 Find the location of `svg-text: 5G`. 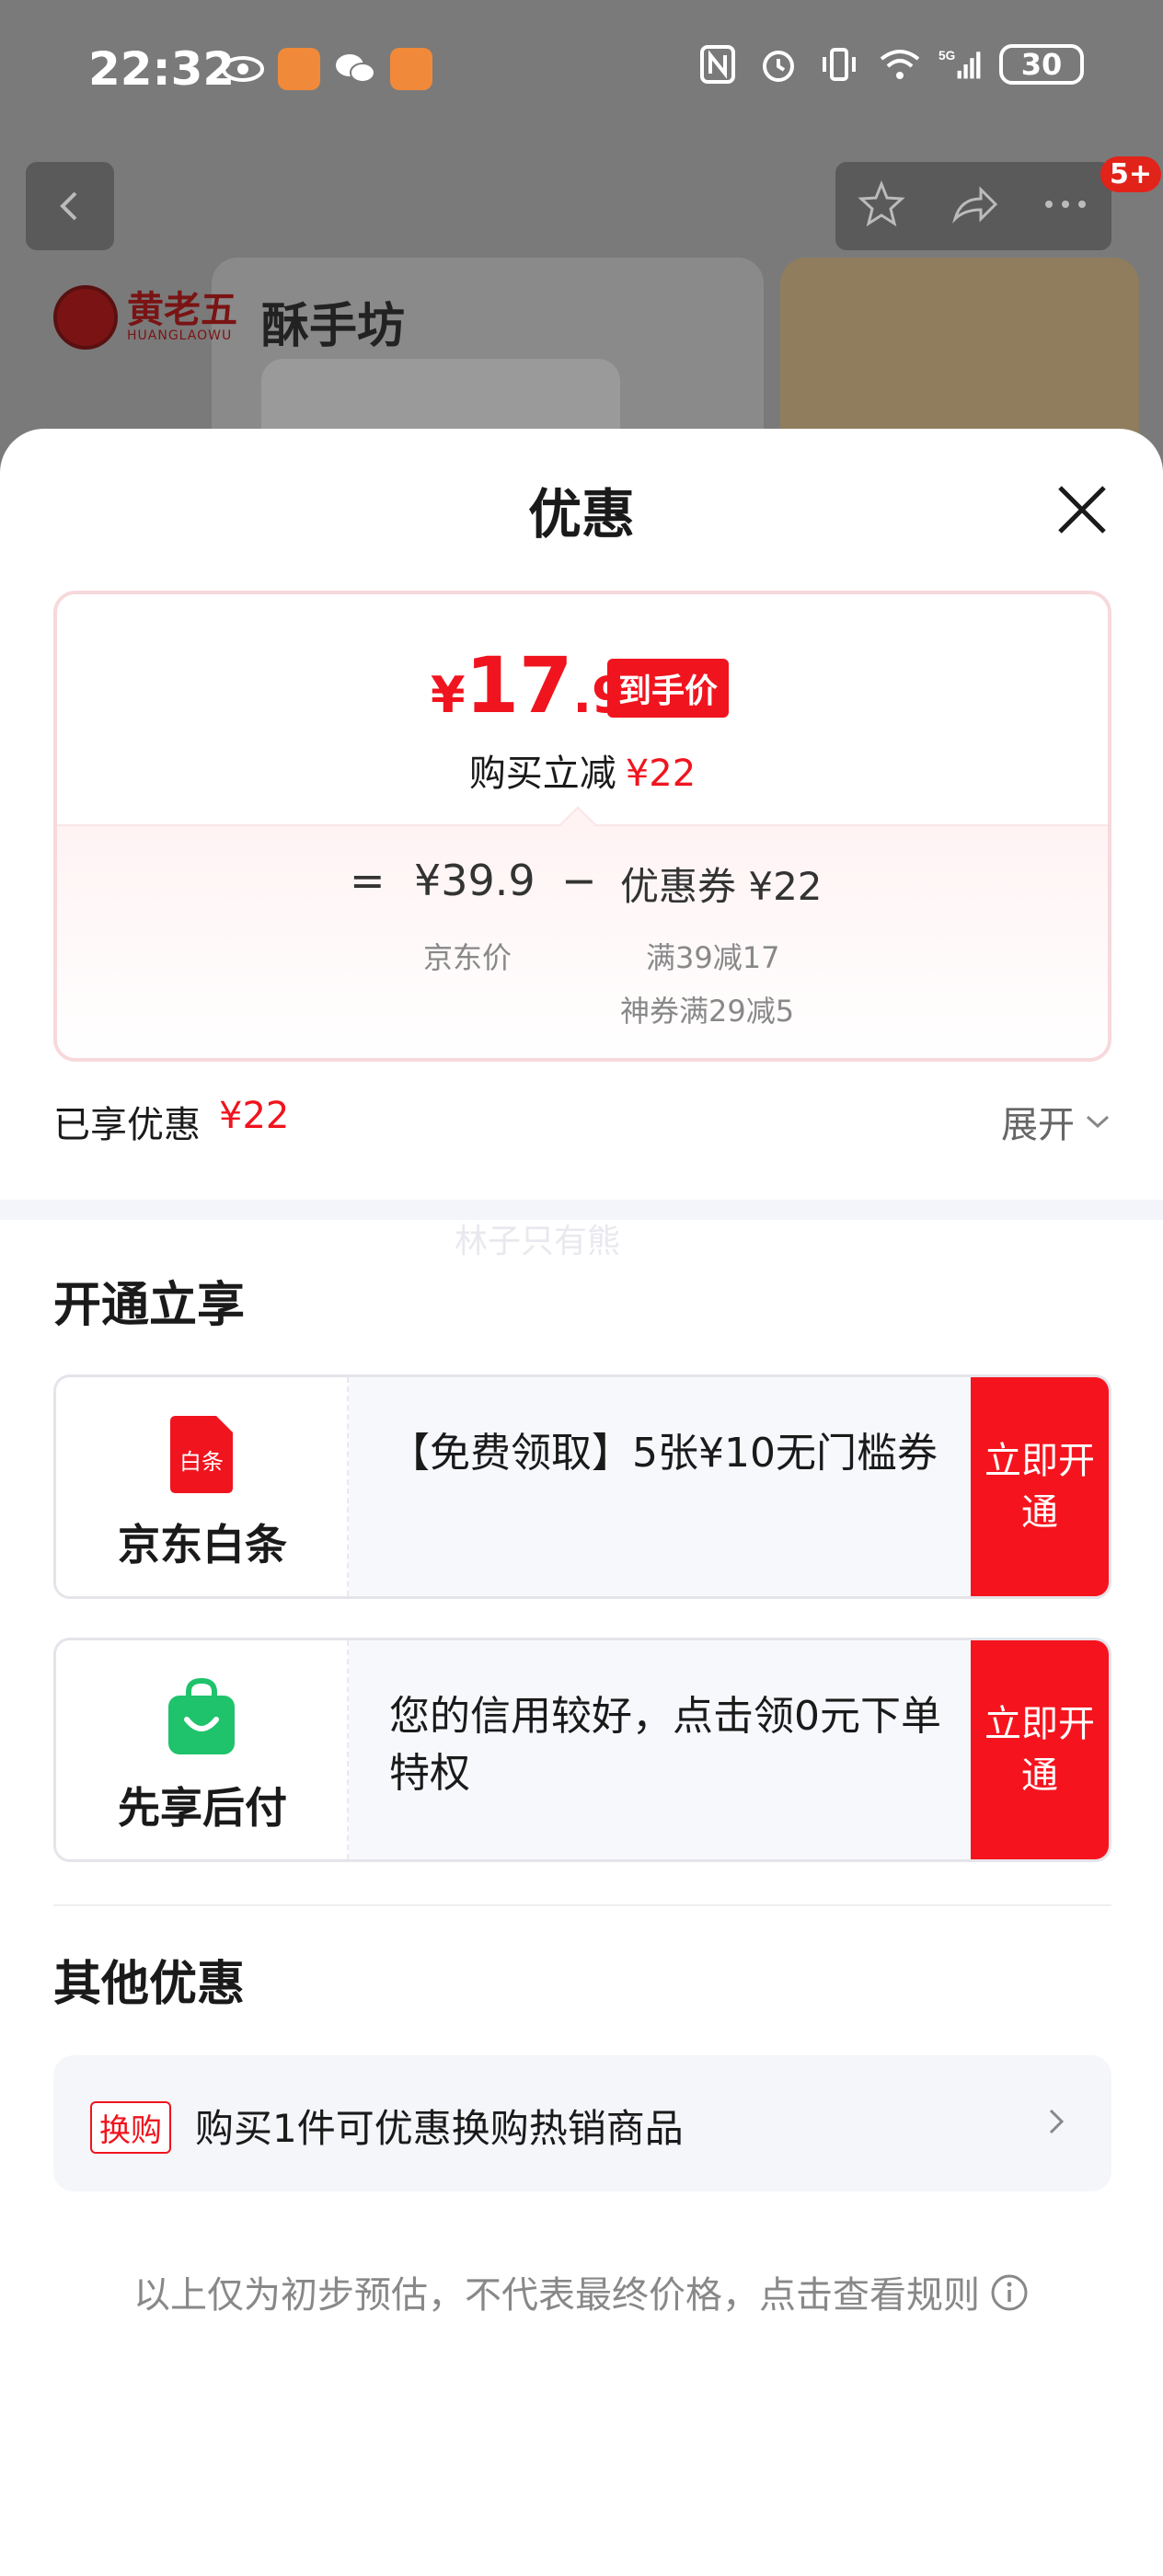

svg-text: 5G is located at coordinates (947, 56).